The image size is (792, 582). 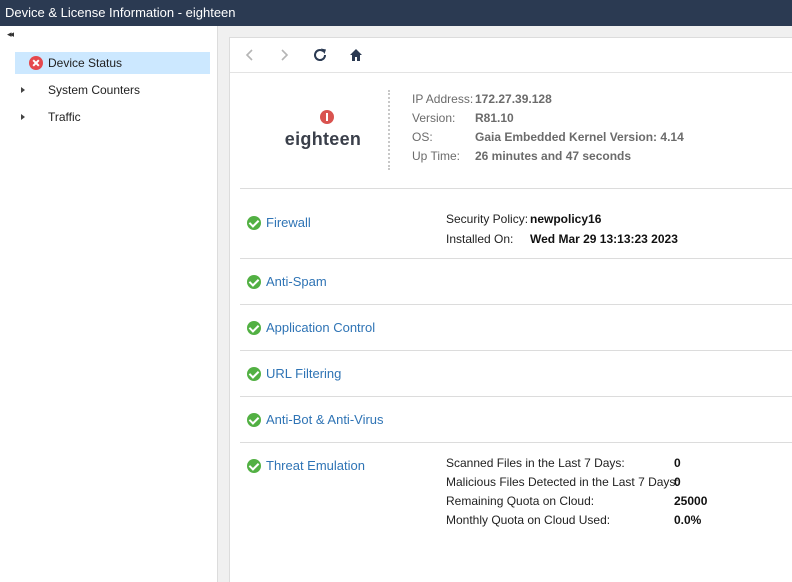 What do you see at coordinates (520, 501) in the screenshot?
I see `remaining-label: Remaining Quota on Cloud:` at bounding box center [520, 501].